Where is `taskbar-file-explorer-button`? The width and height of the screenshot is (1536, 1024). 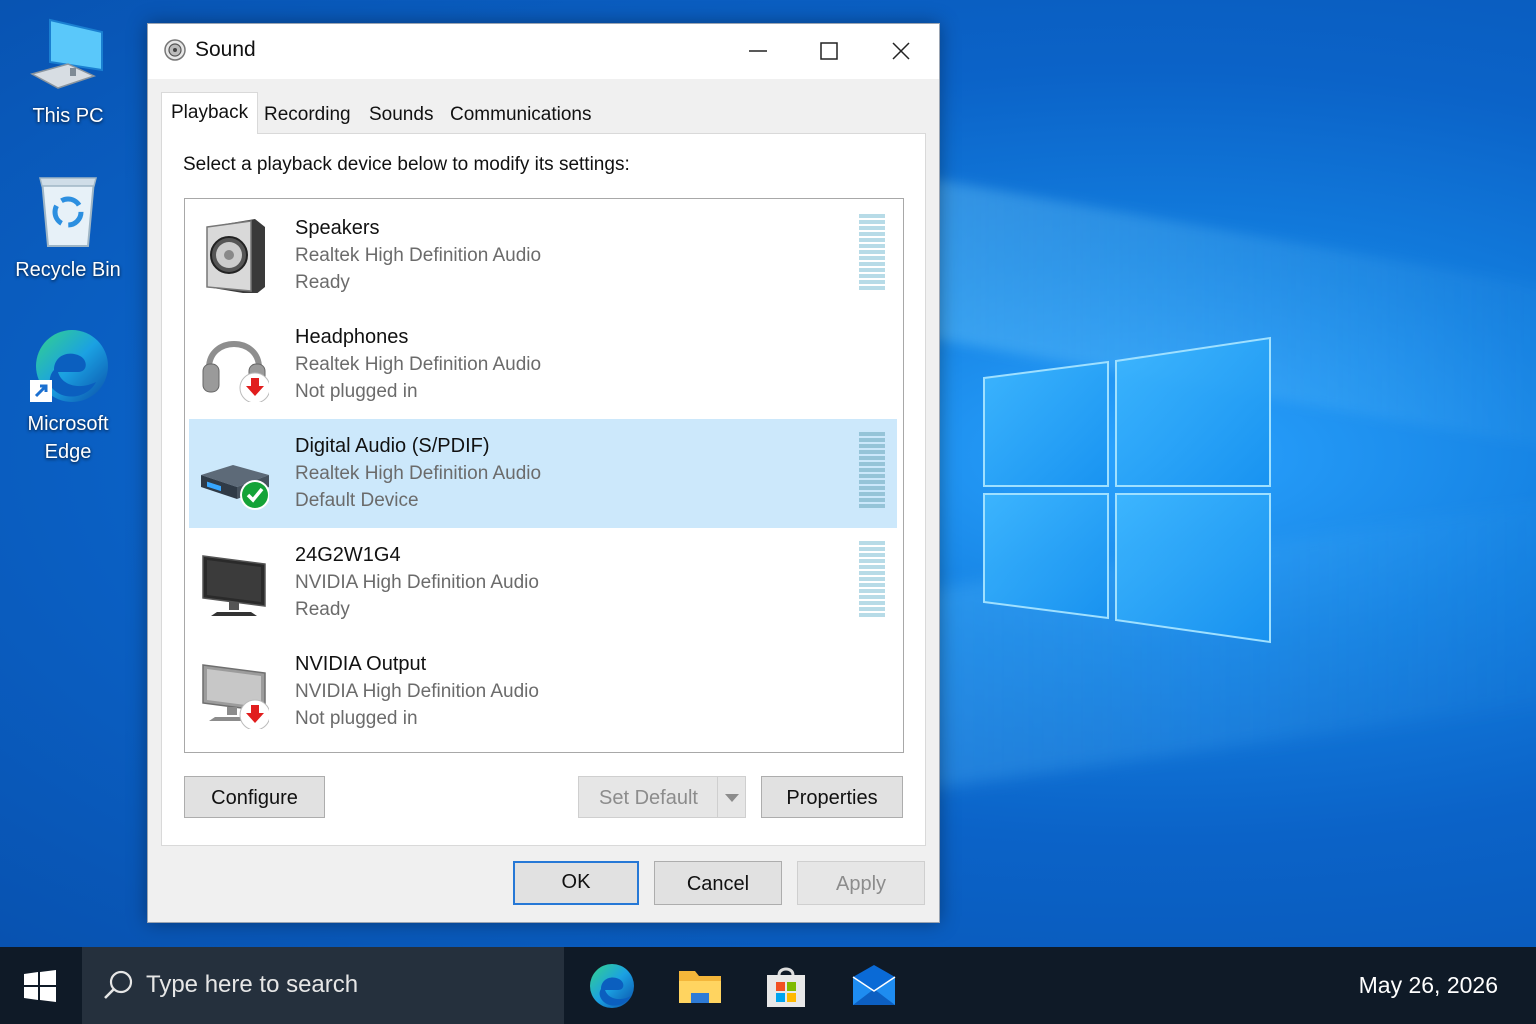
taskbar-file-explorer-button is located at coordinates (700, 986).